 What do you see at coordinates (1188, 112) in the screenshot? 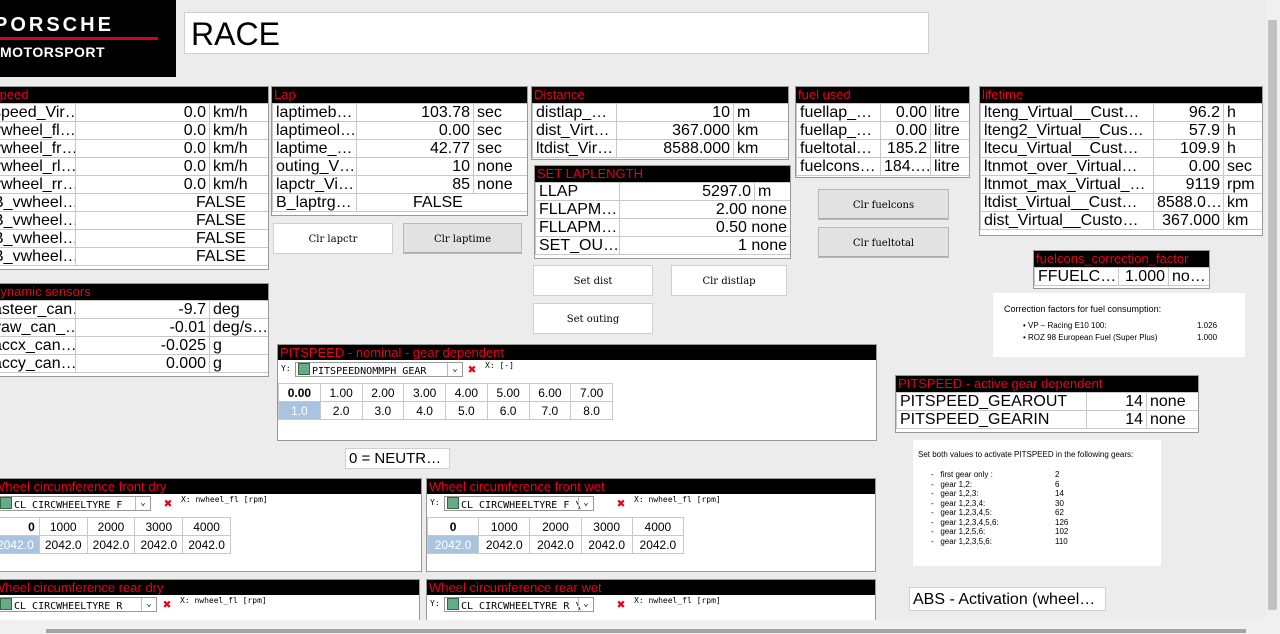
I see `channel-value: 96.2` at bounding box center [1188, 112].